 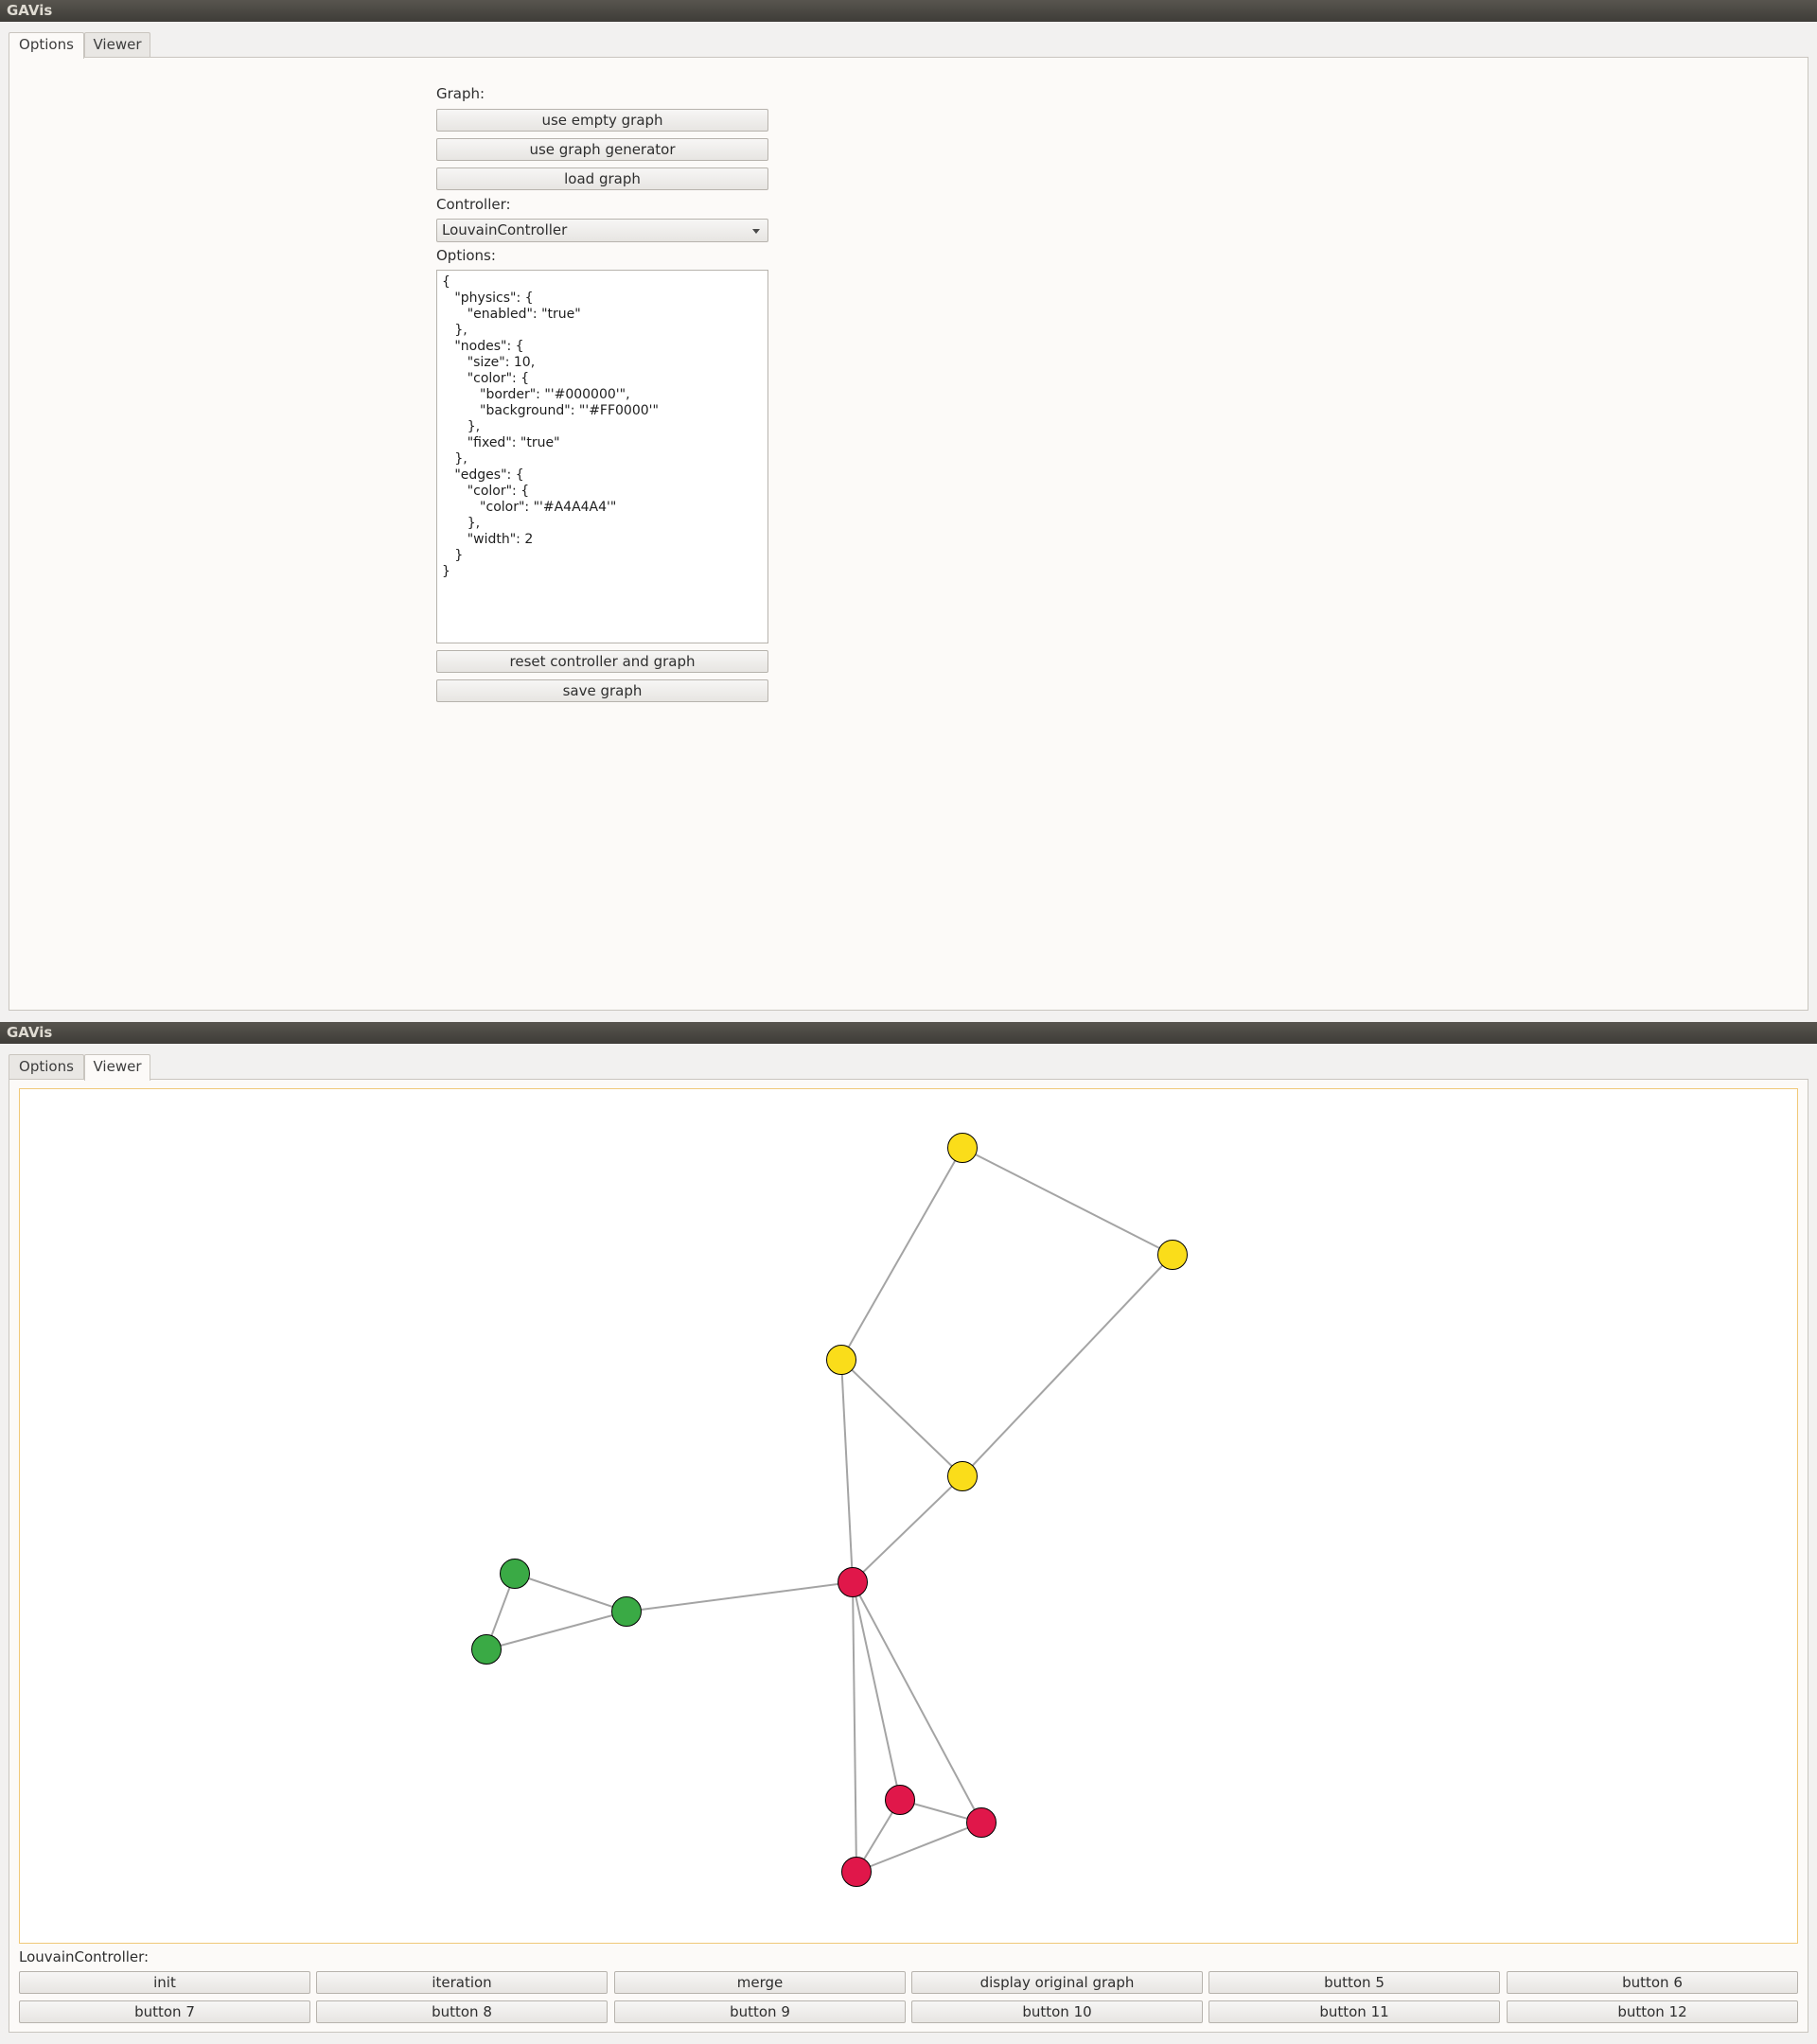 What do you see at coordinates (602, 120) in the screenshot?
I see `use-empty-graph-button: use empty graph` at bounding box center [602, 120].